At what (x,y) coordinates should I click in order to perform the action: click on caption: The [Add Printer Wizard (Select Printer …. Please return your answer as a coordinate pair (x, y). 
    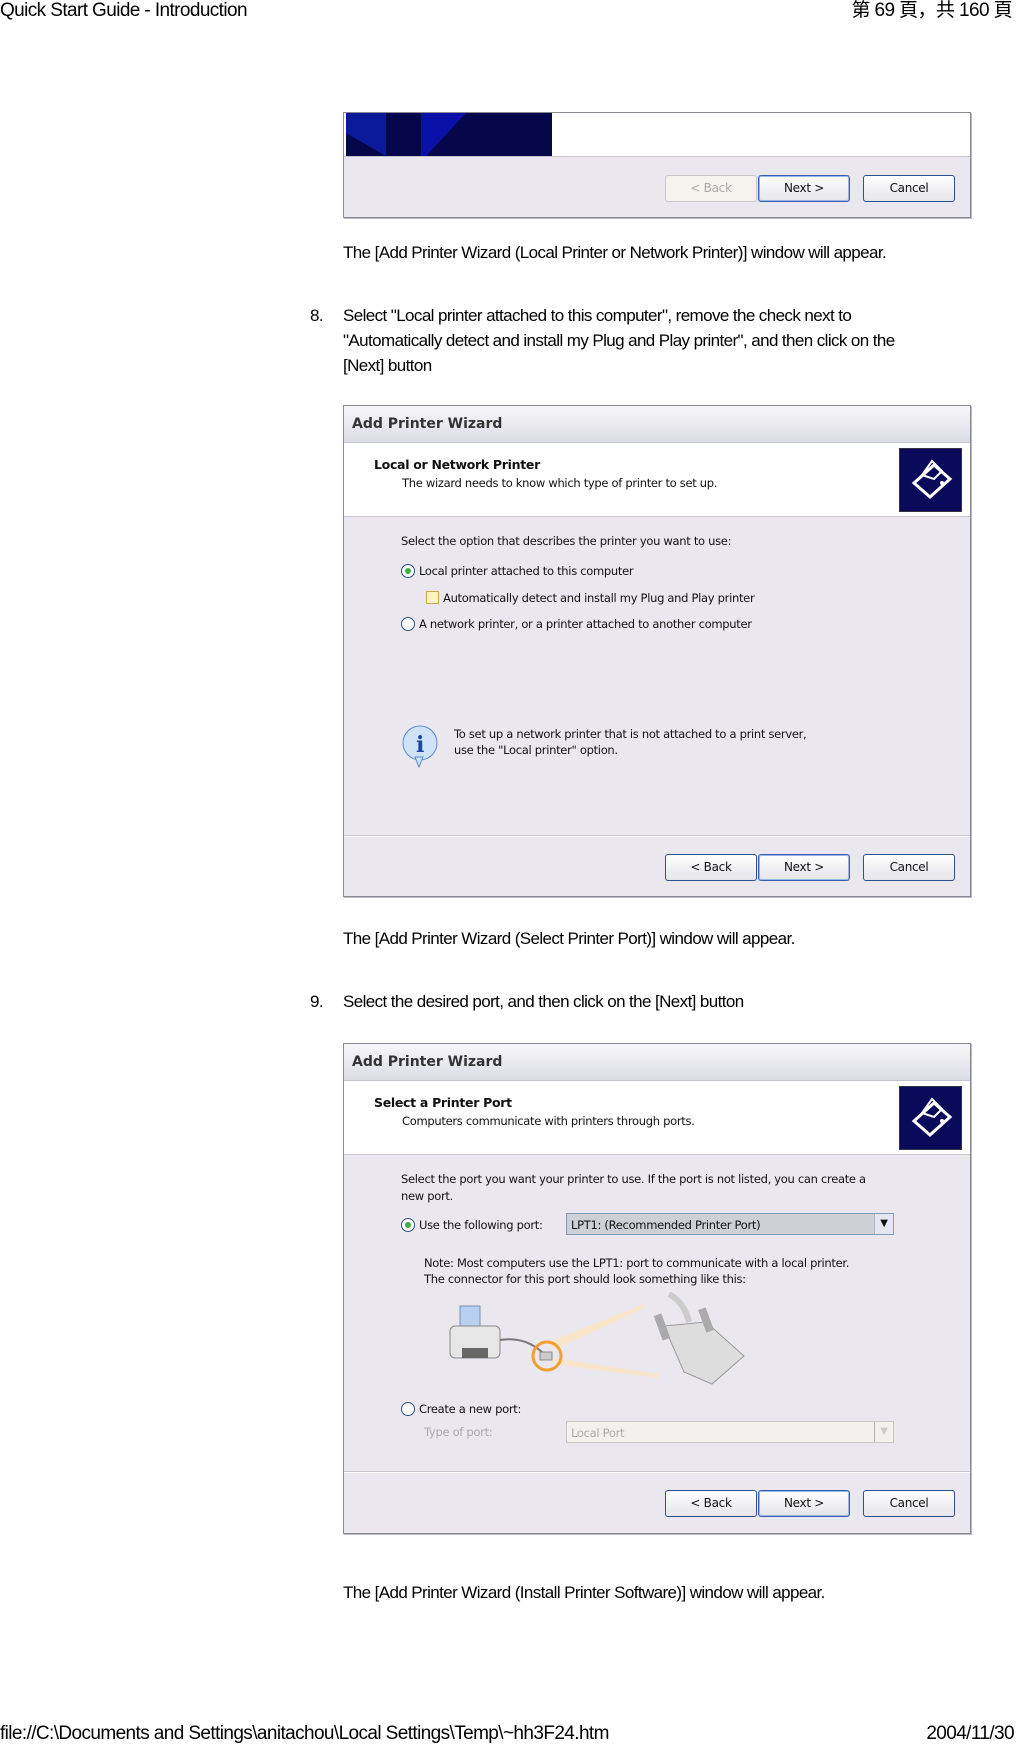
    Looking at the image, I should click on (569, 938).